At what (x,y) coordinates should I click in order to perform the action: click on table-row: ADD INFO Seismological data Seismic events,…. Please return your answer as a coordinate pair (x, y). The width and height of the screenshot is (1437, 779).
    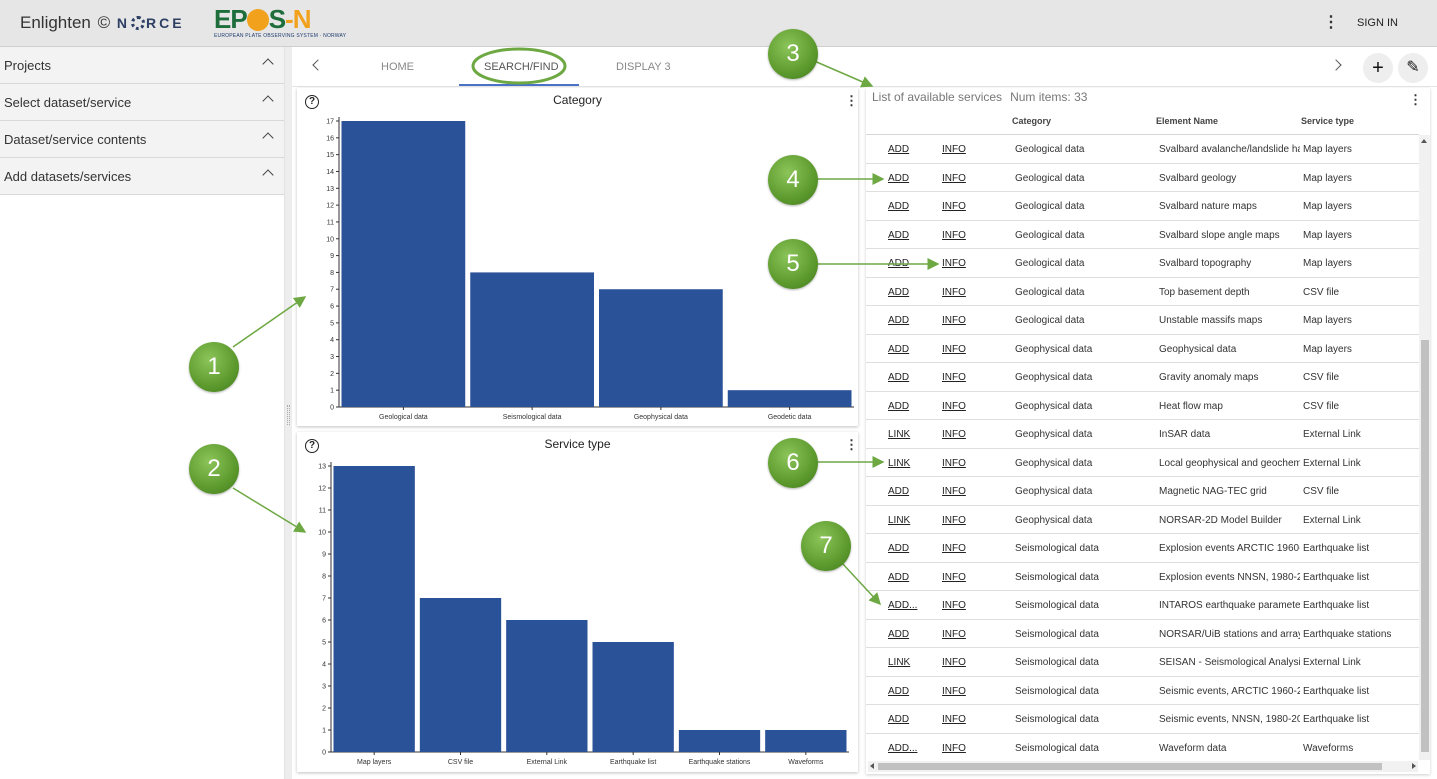
    Looking at the image, I should click on (1142, 691).